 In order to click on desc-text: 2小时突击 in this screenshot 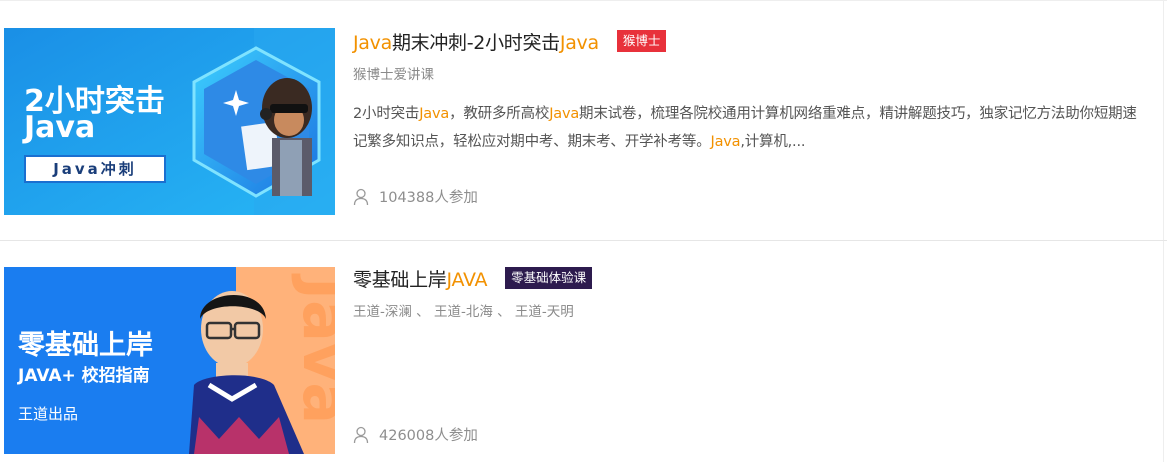, I will do `click(386, 114)`.